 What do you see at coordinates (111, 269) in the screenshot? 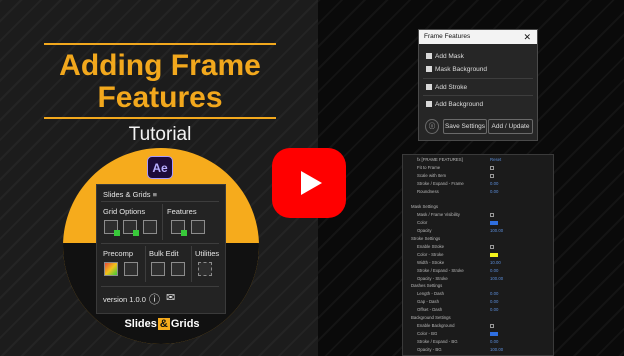
I see `precomp-icon` at bounding box center [111, 269].